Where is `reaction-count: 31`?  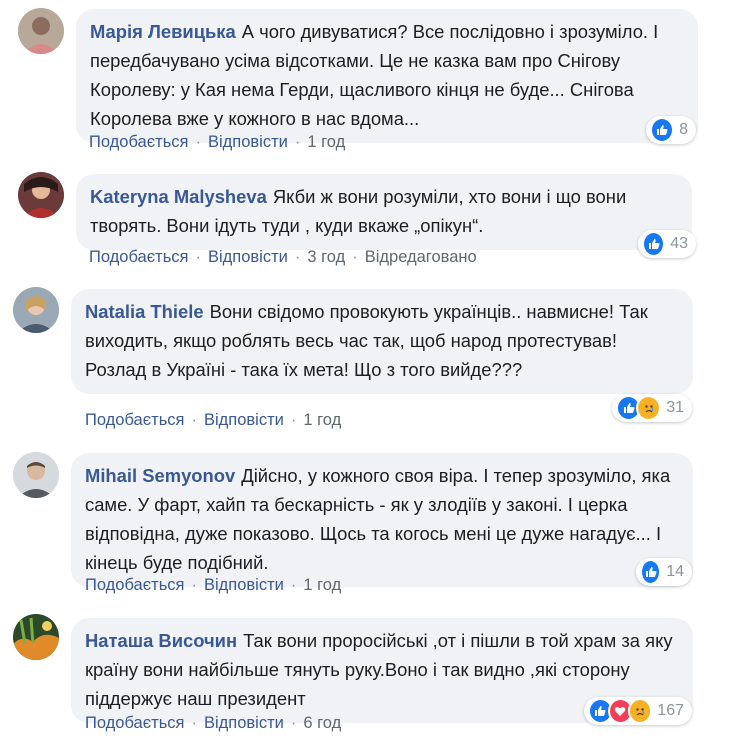 reaction-count: 31 is located at coordinates (675, 407).